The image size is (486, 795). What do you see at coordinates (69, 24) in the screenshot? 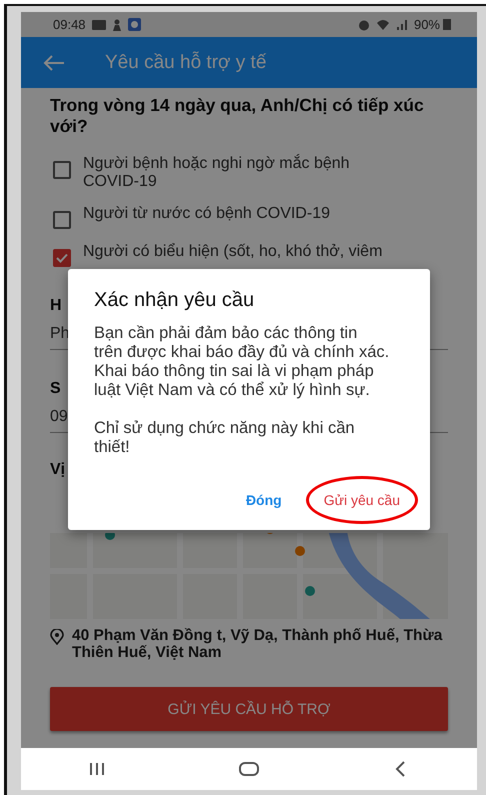
I see `status-time: 09:48` at bounding box center [69, 24].